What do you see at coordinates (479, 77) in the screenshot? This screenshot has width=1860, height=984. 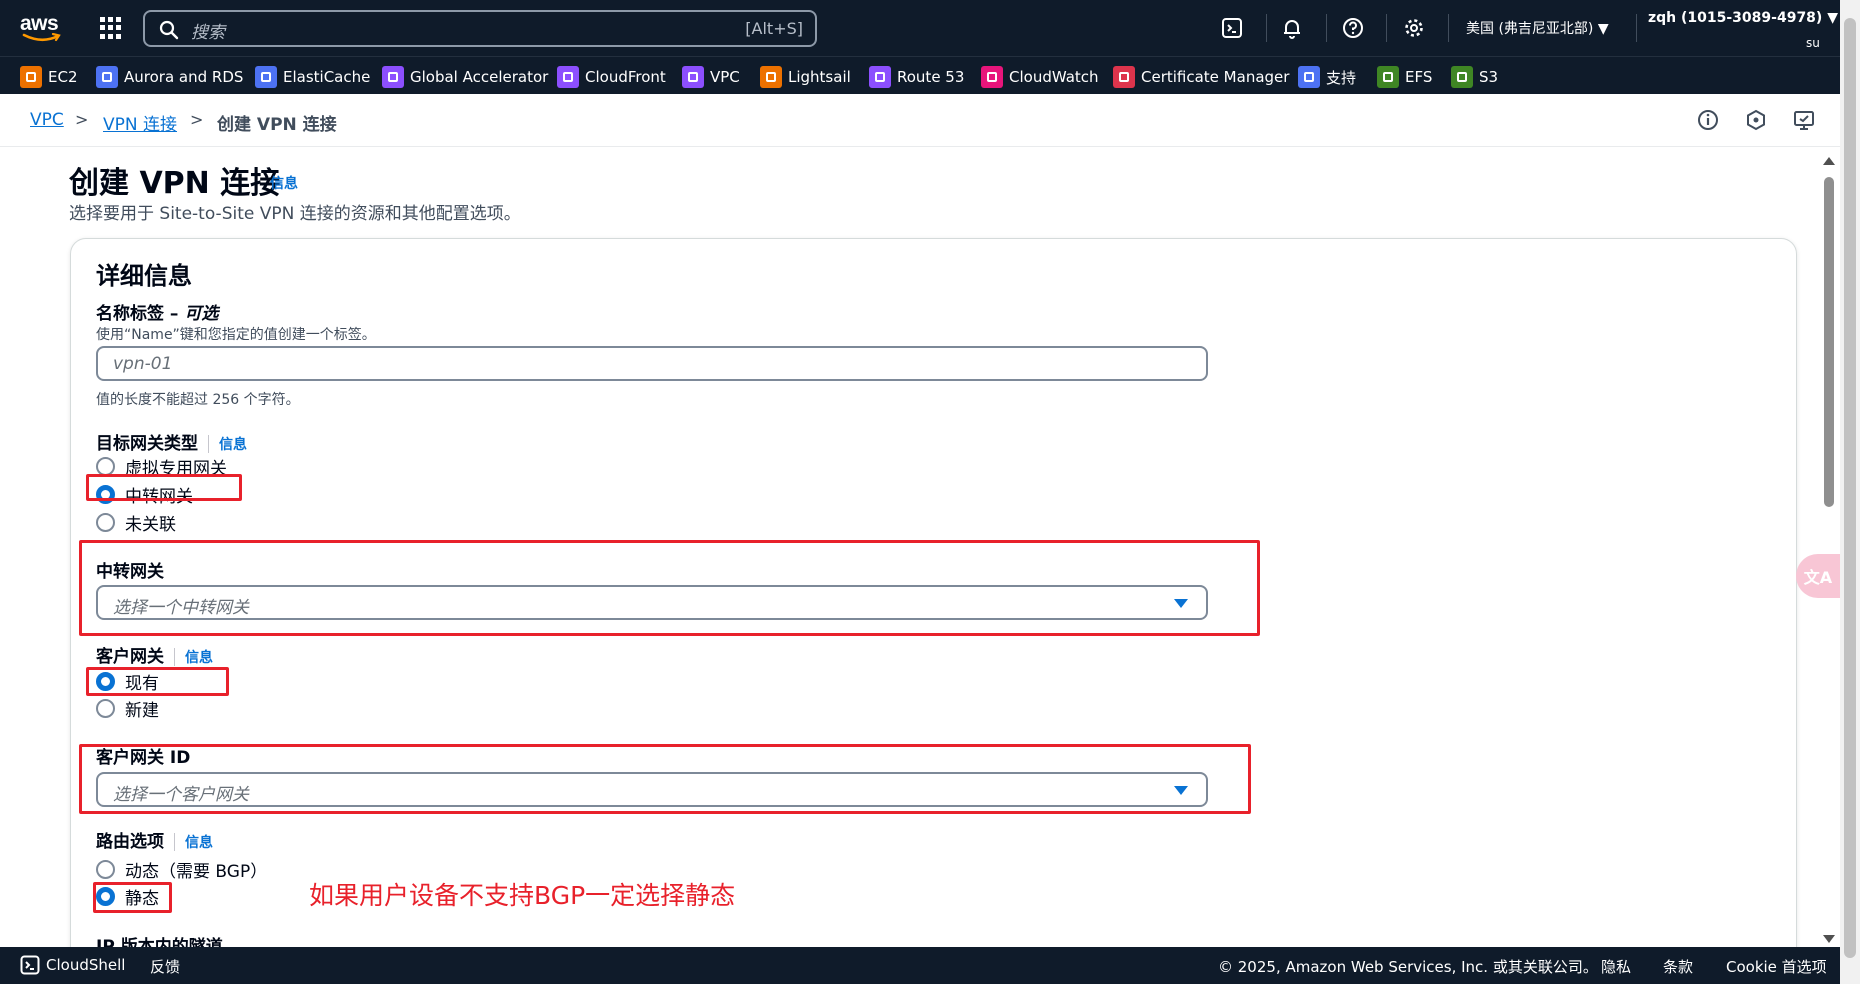 I see `favorite-label: Global Accelerator` at bounding box center [479, 77].